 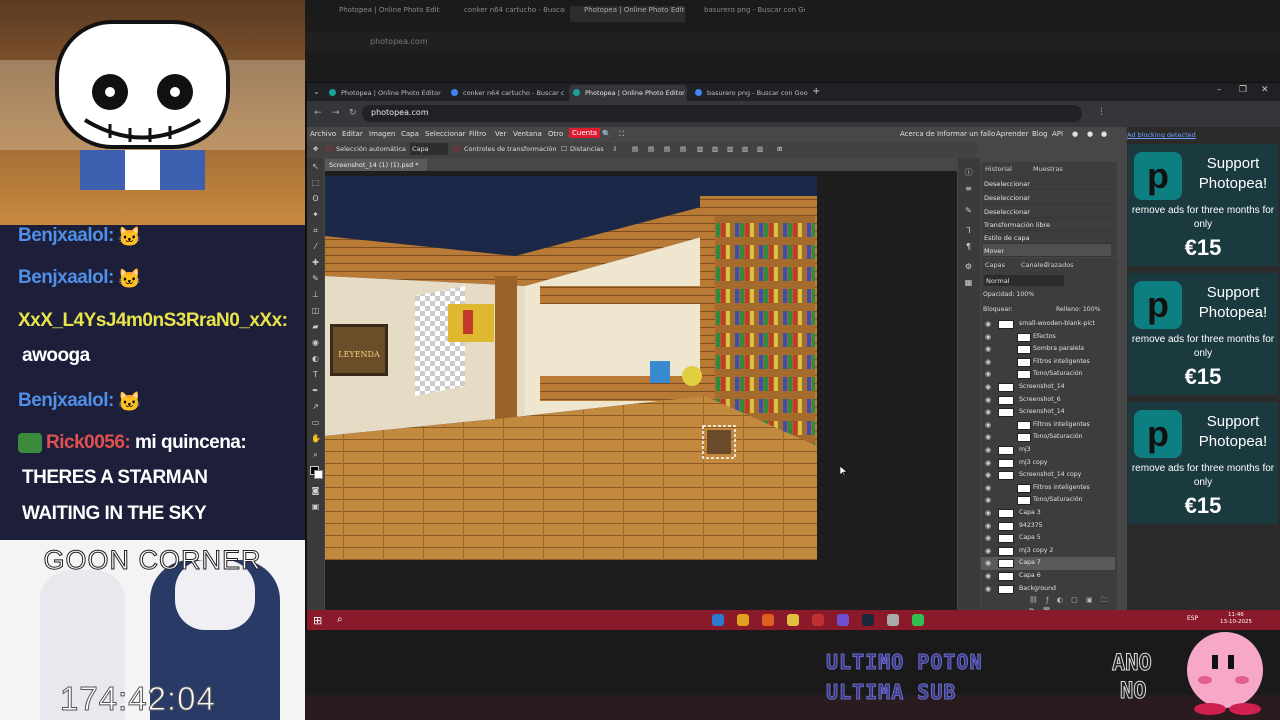 What do you see at coordinates (1047, 237) in the screenshot?
I see `history-item: Estilo de capa` at bounding box center [1047, 237].